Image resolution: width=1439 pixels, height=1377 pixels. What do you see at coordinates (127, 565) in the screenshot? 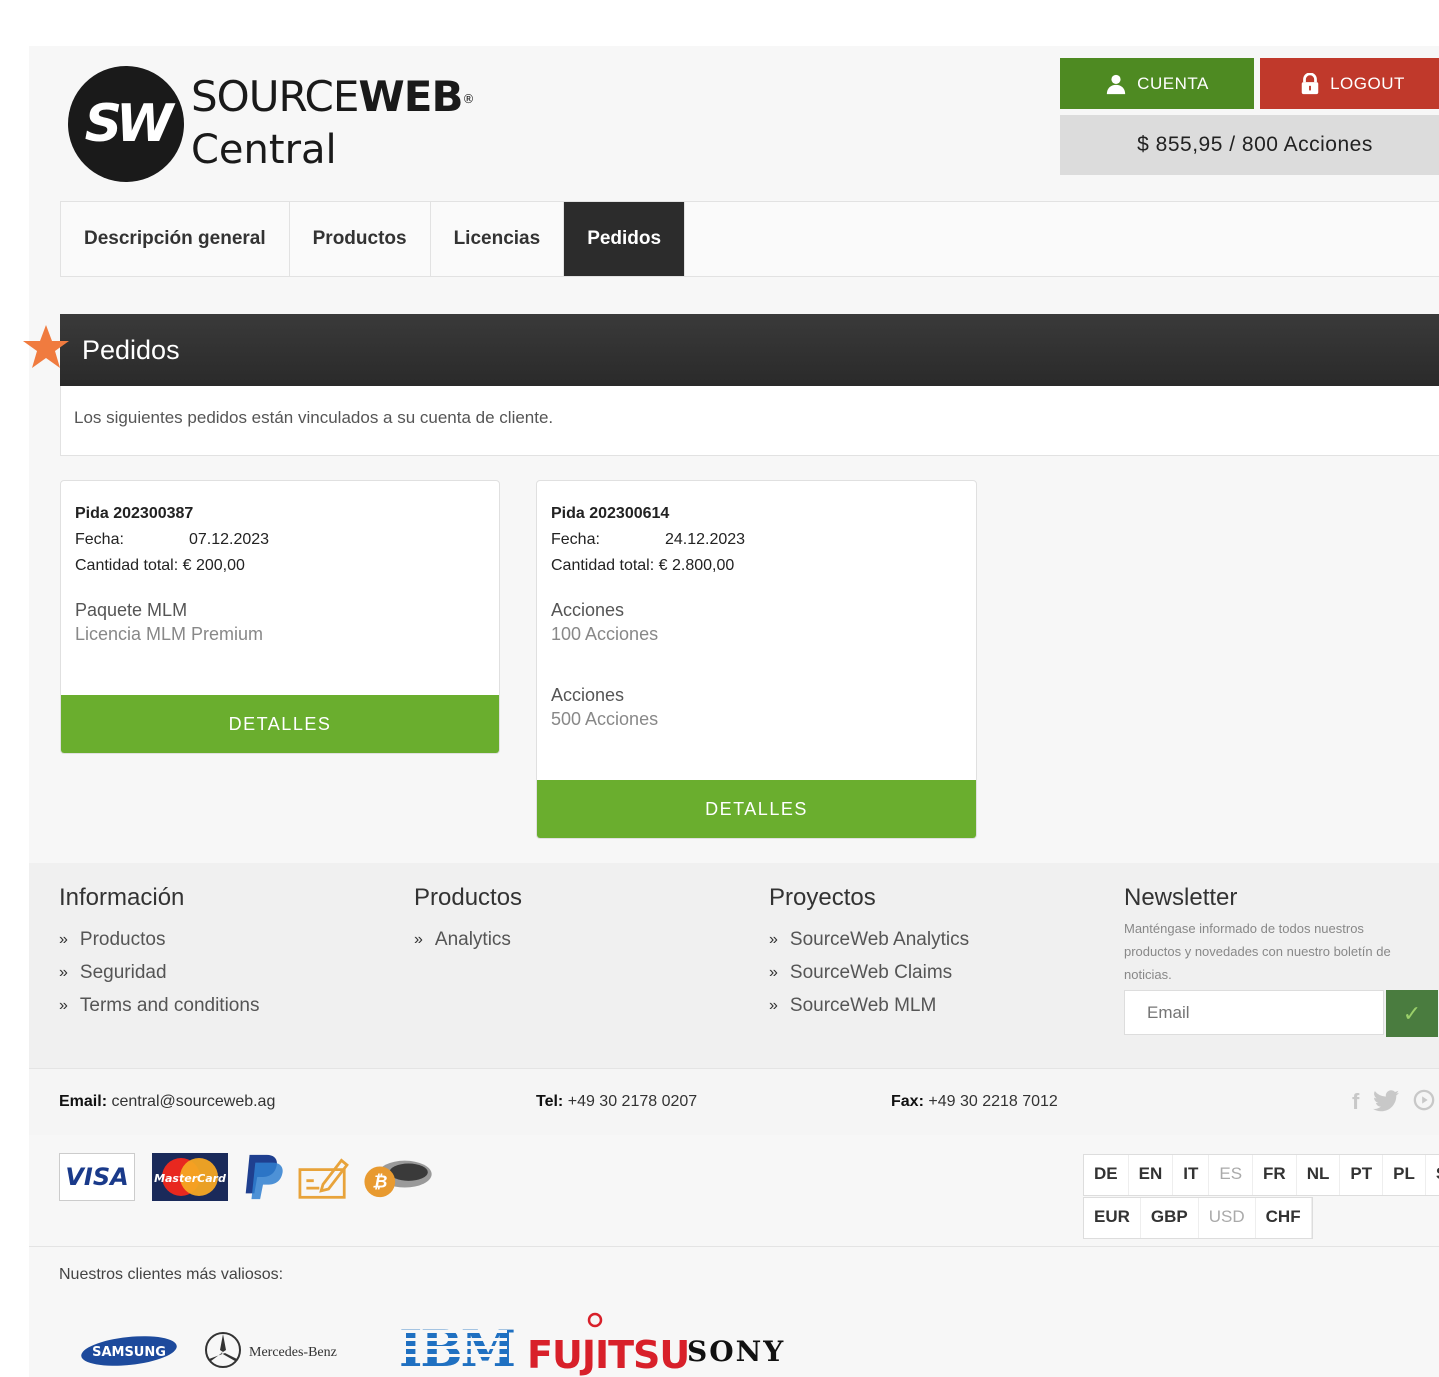
I see `order-total-label: Cantidad total:` at bounding box center [127, 565].